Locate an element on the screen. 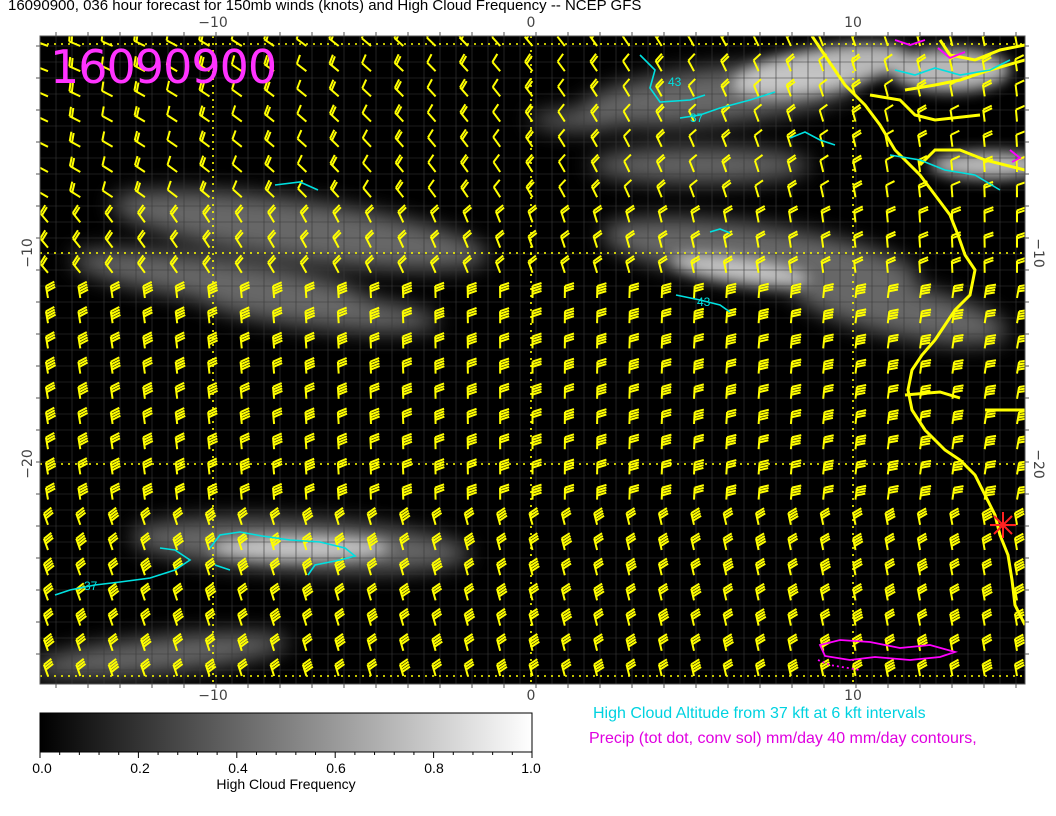  colorbar-title: High Cloud Frequency is located at coordinates (285, 784).